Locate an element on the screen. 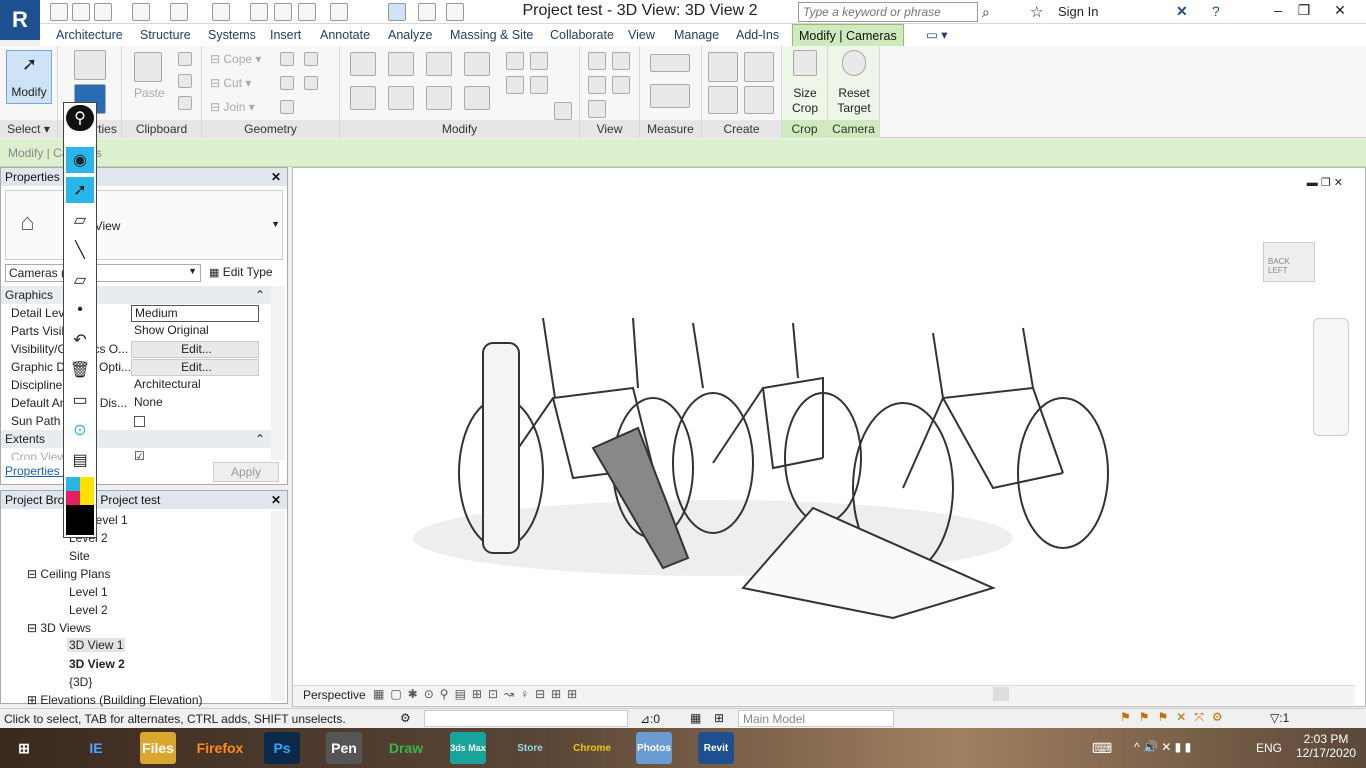 The image size is (1366, 768). drawing-app-icon: Draw is located at coordinates (406, 748).